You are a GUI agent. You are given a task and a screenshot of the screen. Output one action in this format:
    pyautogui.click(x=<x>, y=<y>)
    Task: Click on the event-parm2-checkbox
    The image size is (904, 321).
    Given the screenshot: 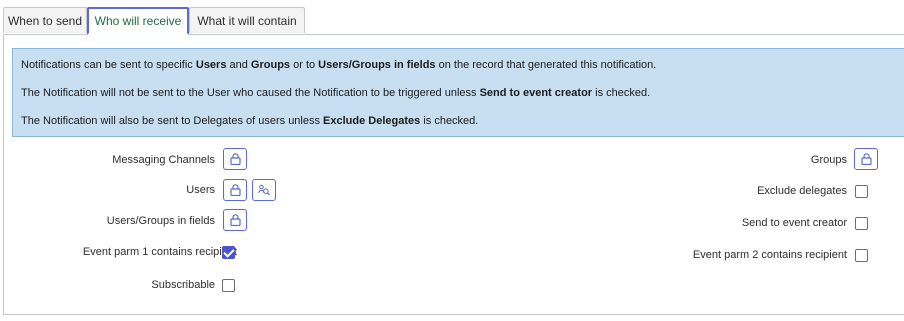 What is the action you would take?
    pyautogui.click(x=861, y=255)
    